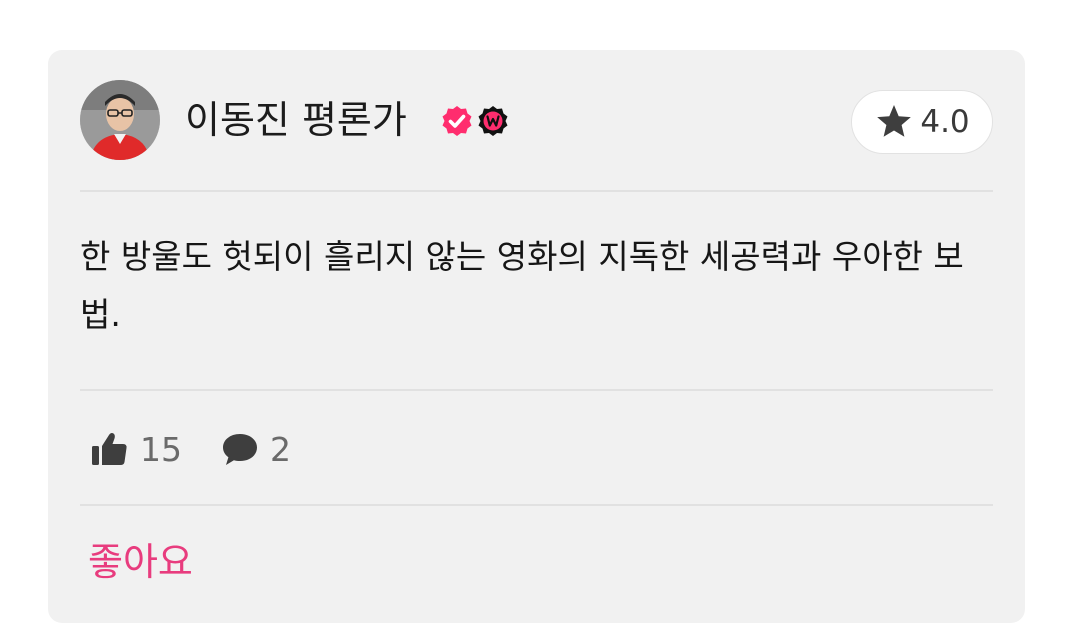 The width and height of the screenshot is (1075, 642). What do you see at coordinates (457, 121) in the screenshot?
I see `verified-badge-icon` at bounding box center [457, 121].